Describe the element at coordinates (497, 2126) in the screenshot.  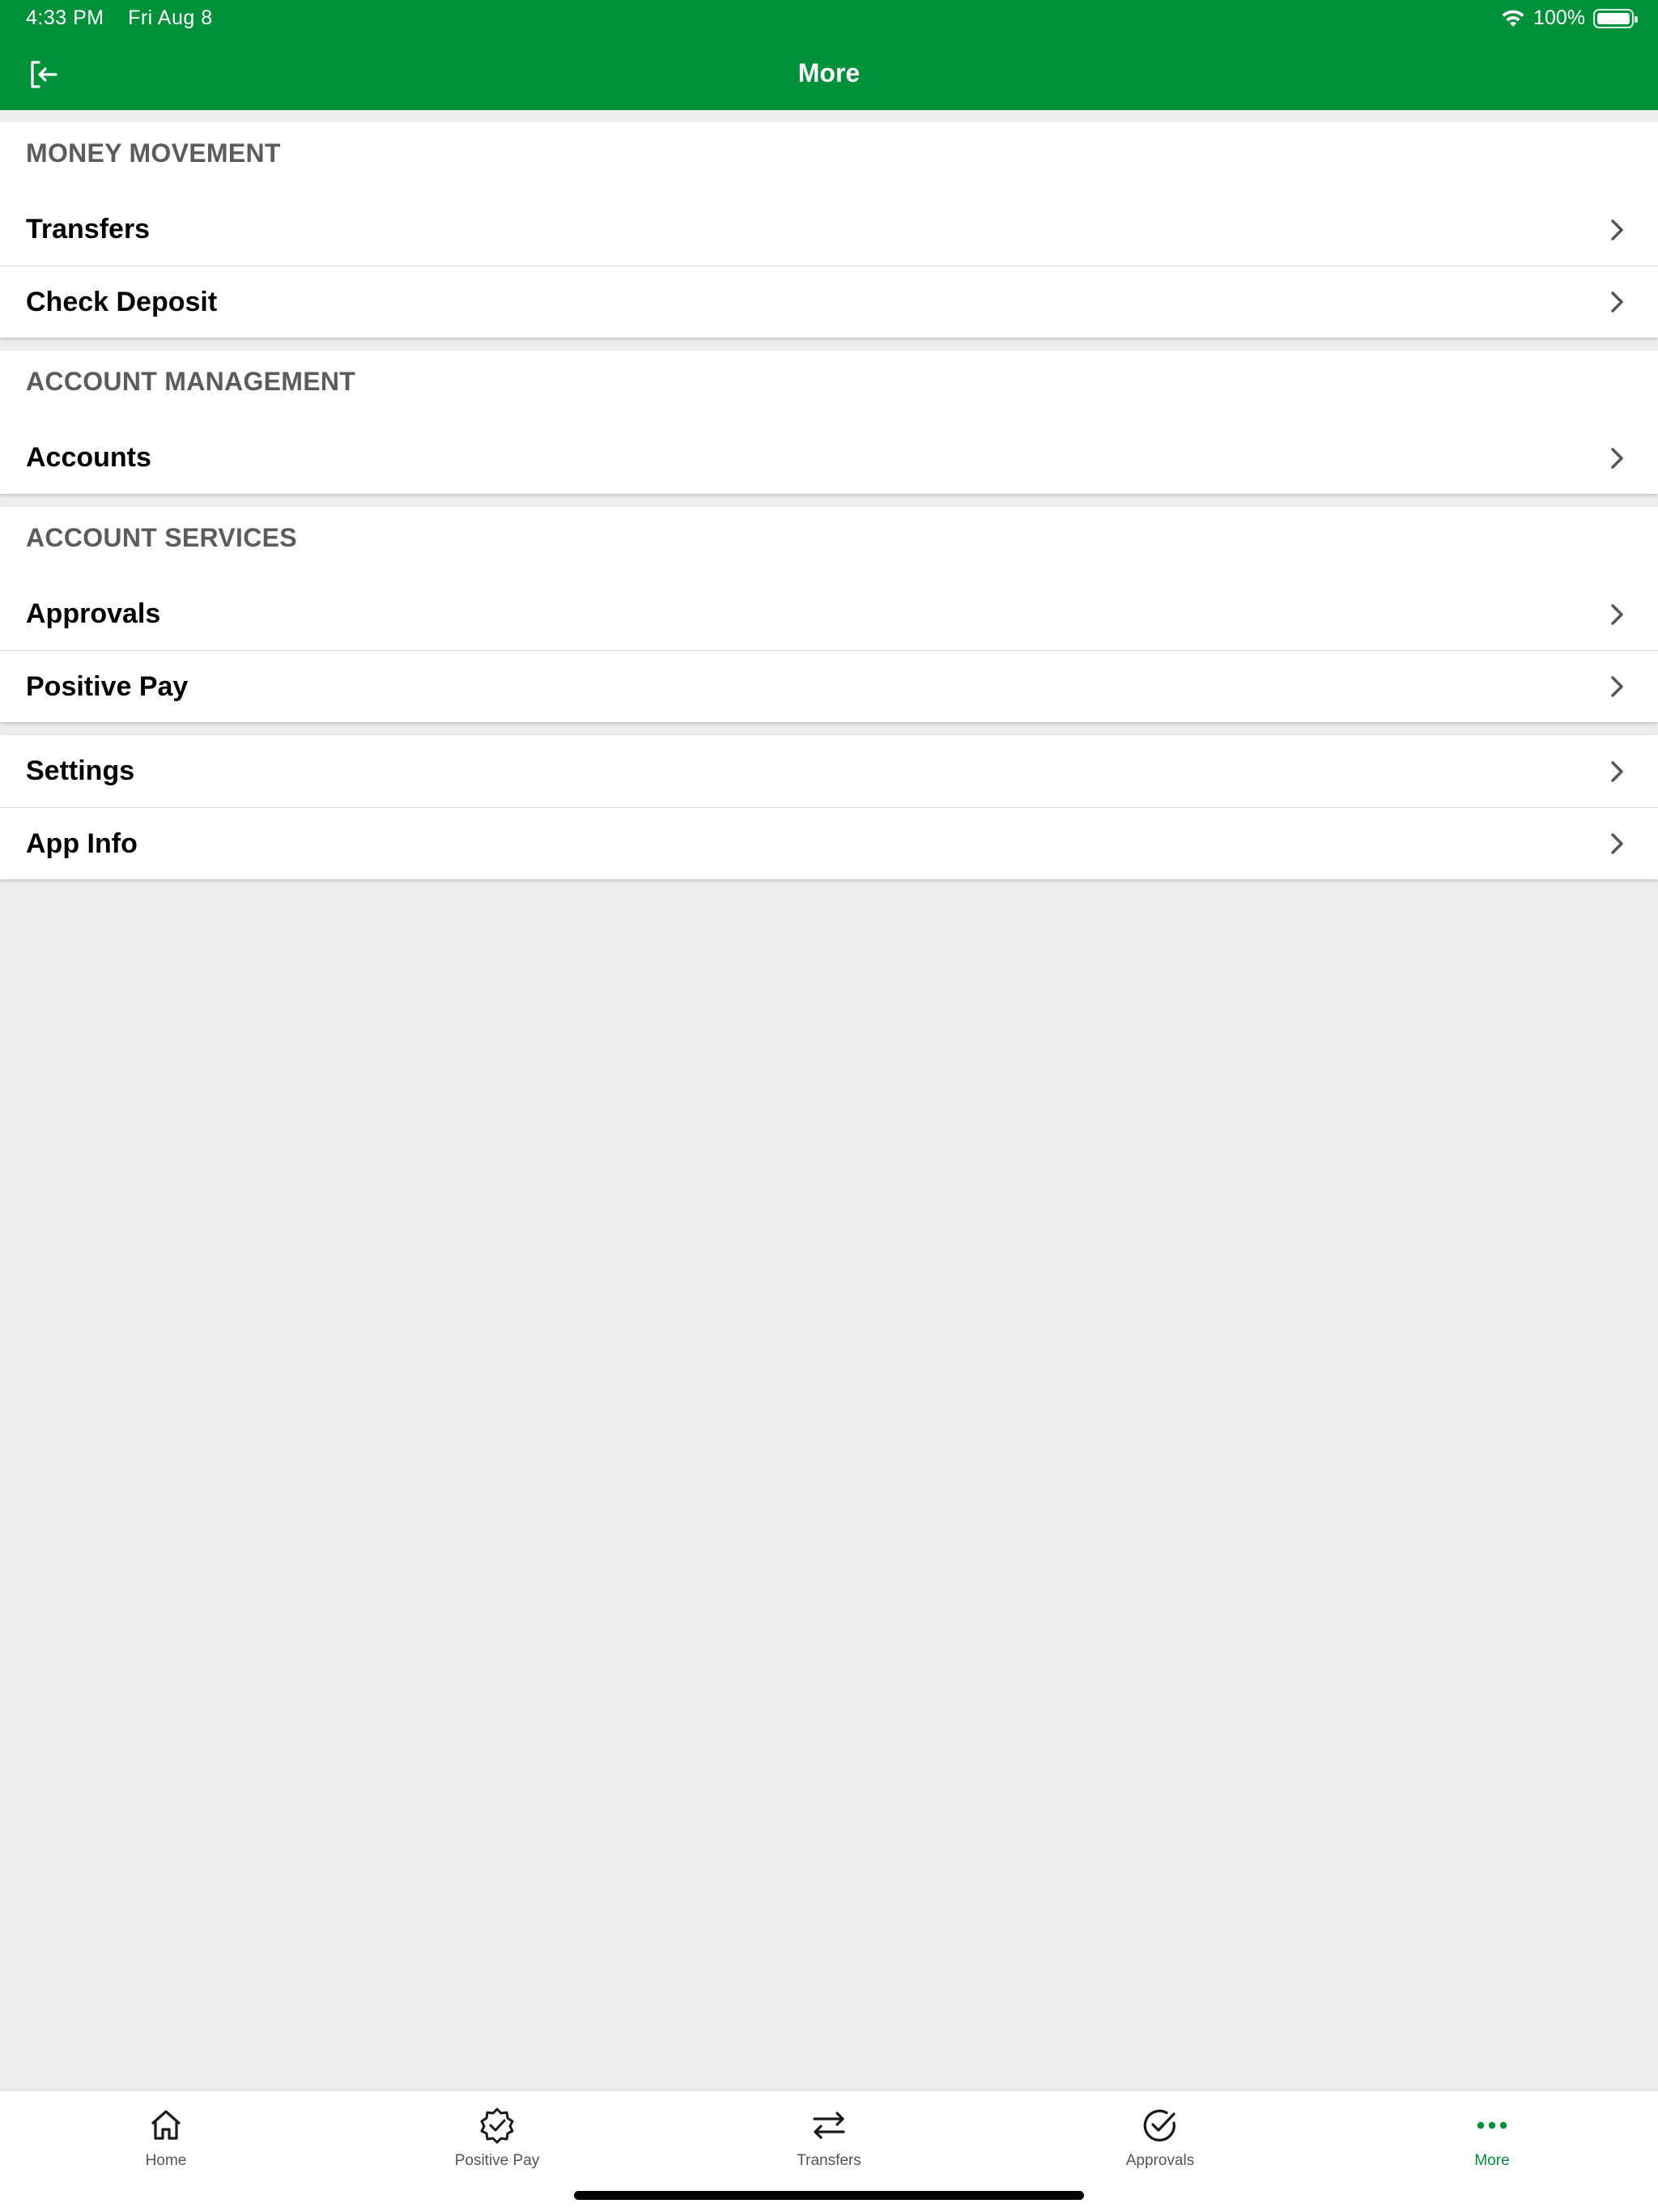
I see `badge-check-icon` at that location.